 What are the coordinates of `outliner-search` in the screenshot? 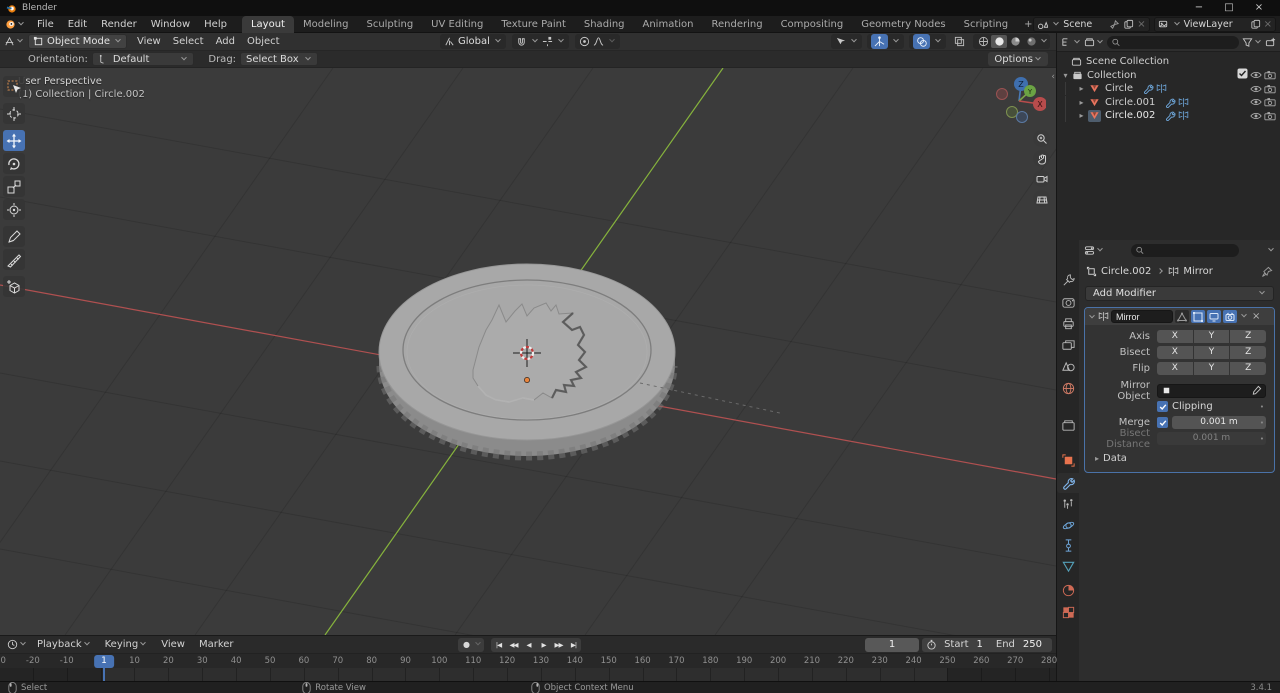 It's located at (1173, 42).